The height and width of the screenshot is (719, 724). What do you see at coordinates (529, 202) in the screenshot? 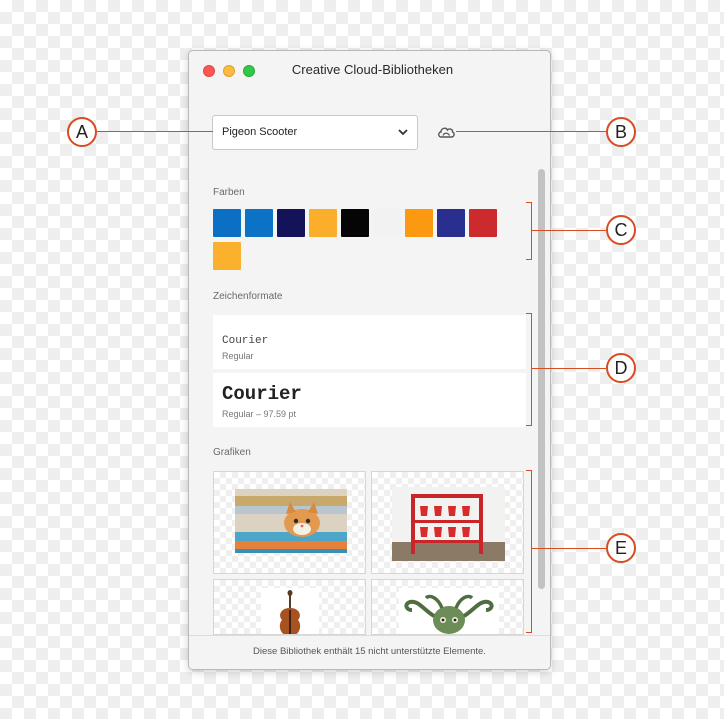
I see `callout-c-bracket-top` at bounding box center [529, 202].